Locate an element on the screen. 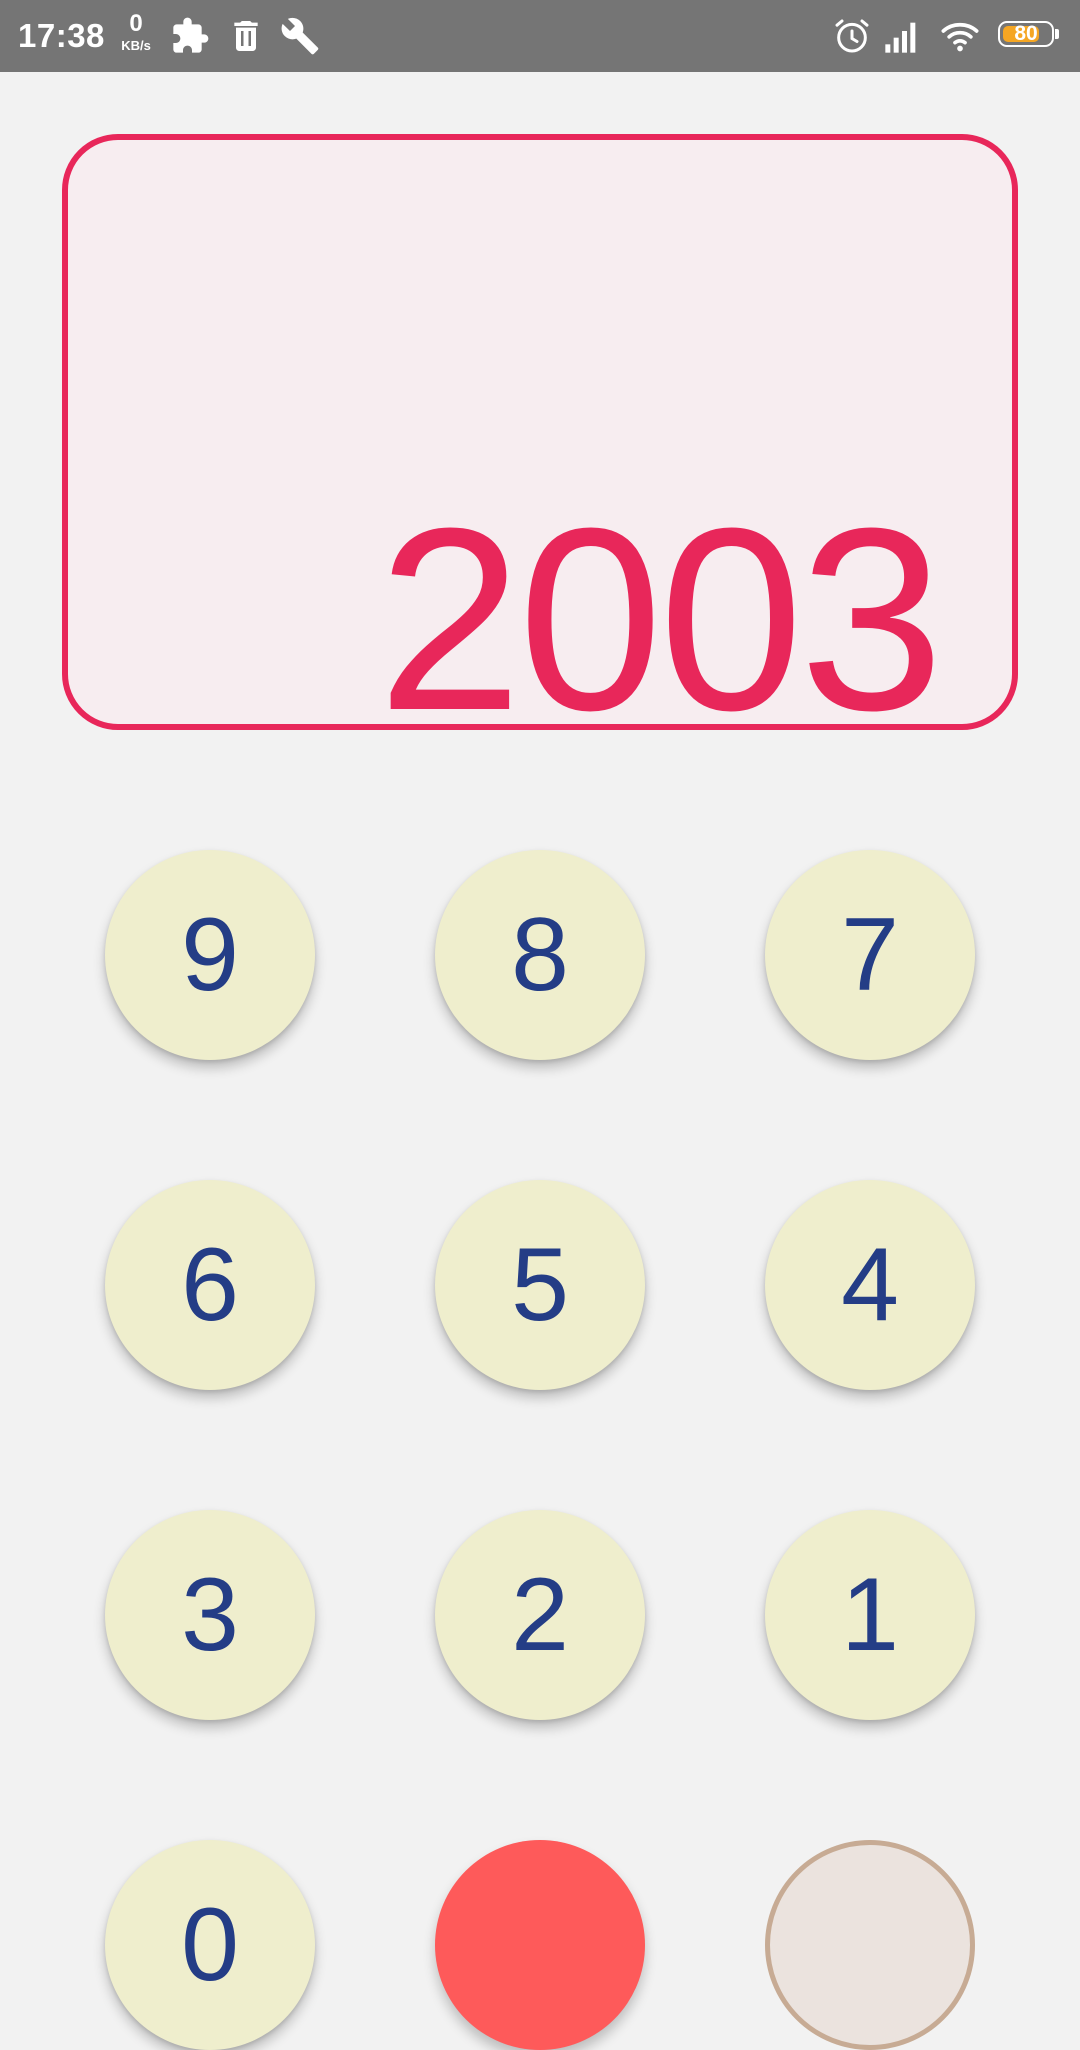  key-3-button: 3 is located at coordinates (210, 1615).